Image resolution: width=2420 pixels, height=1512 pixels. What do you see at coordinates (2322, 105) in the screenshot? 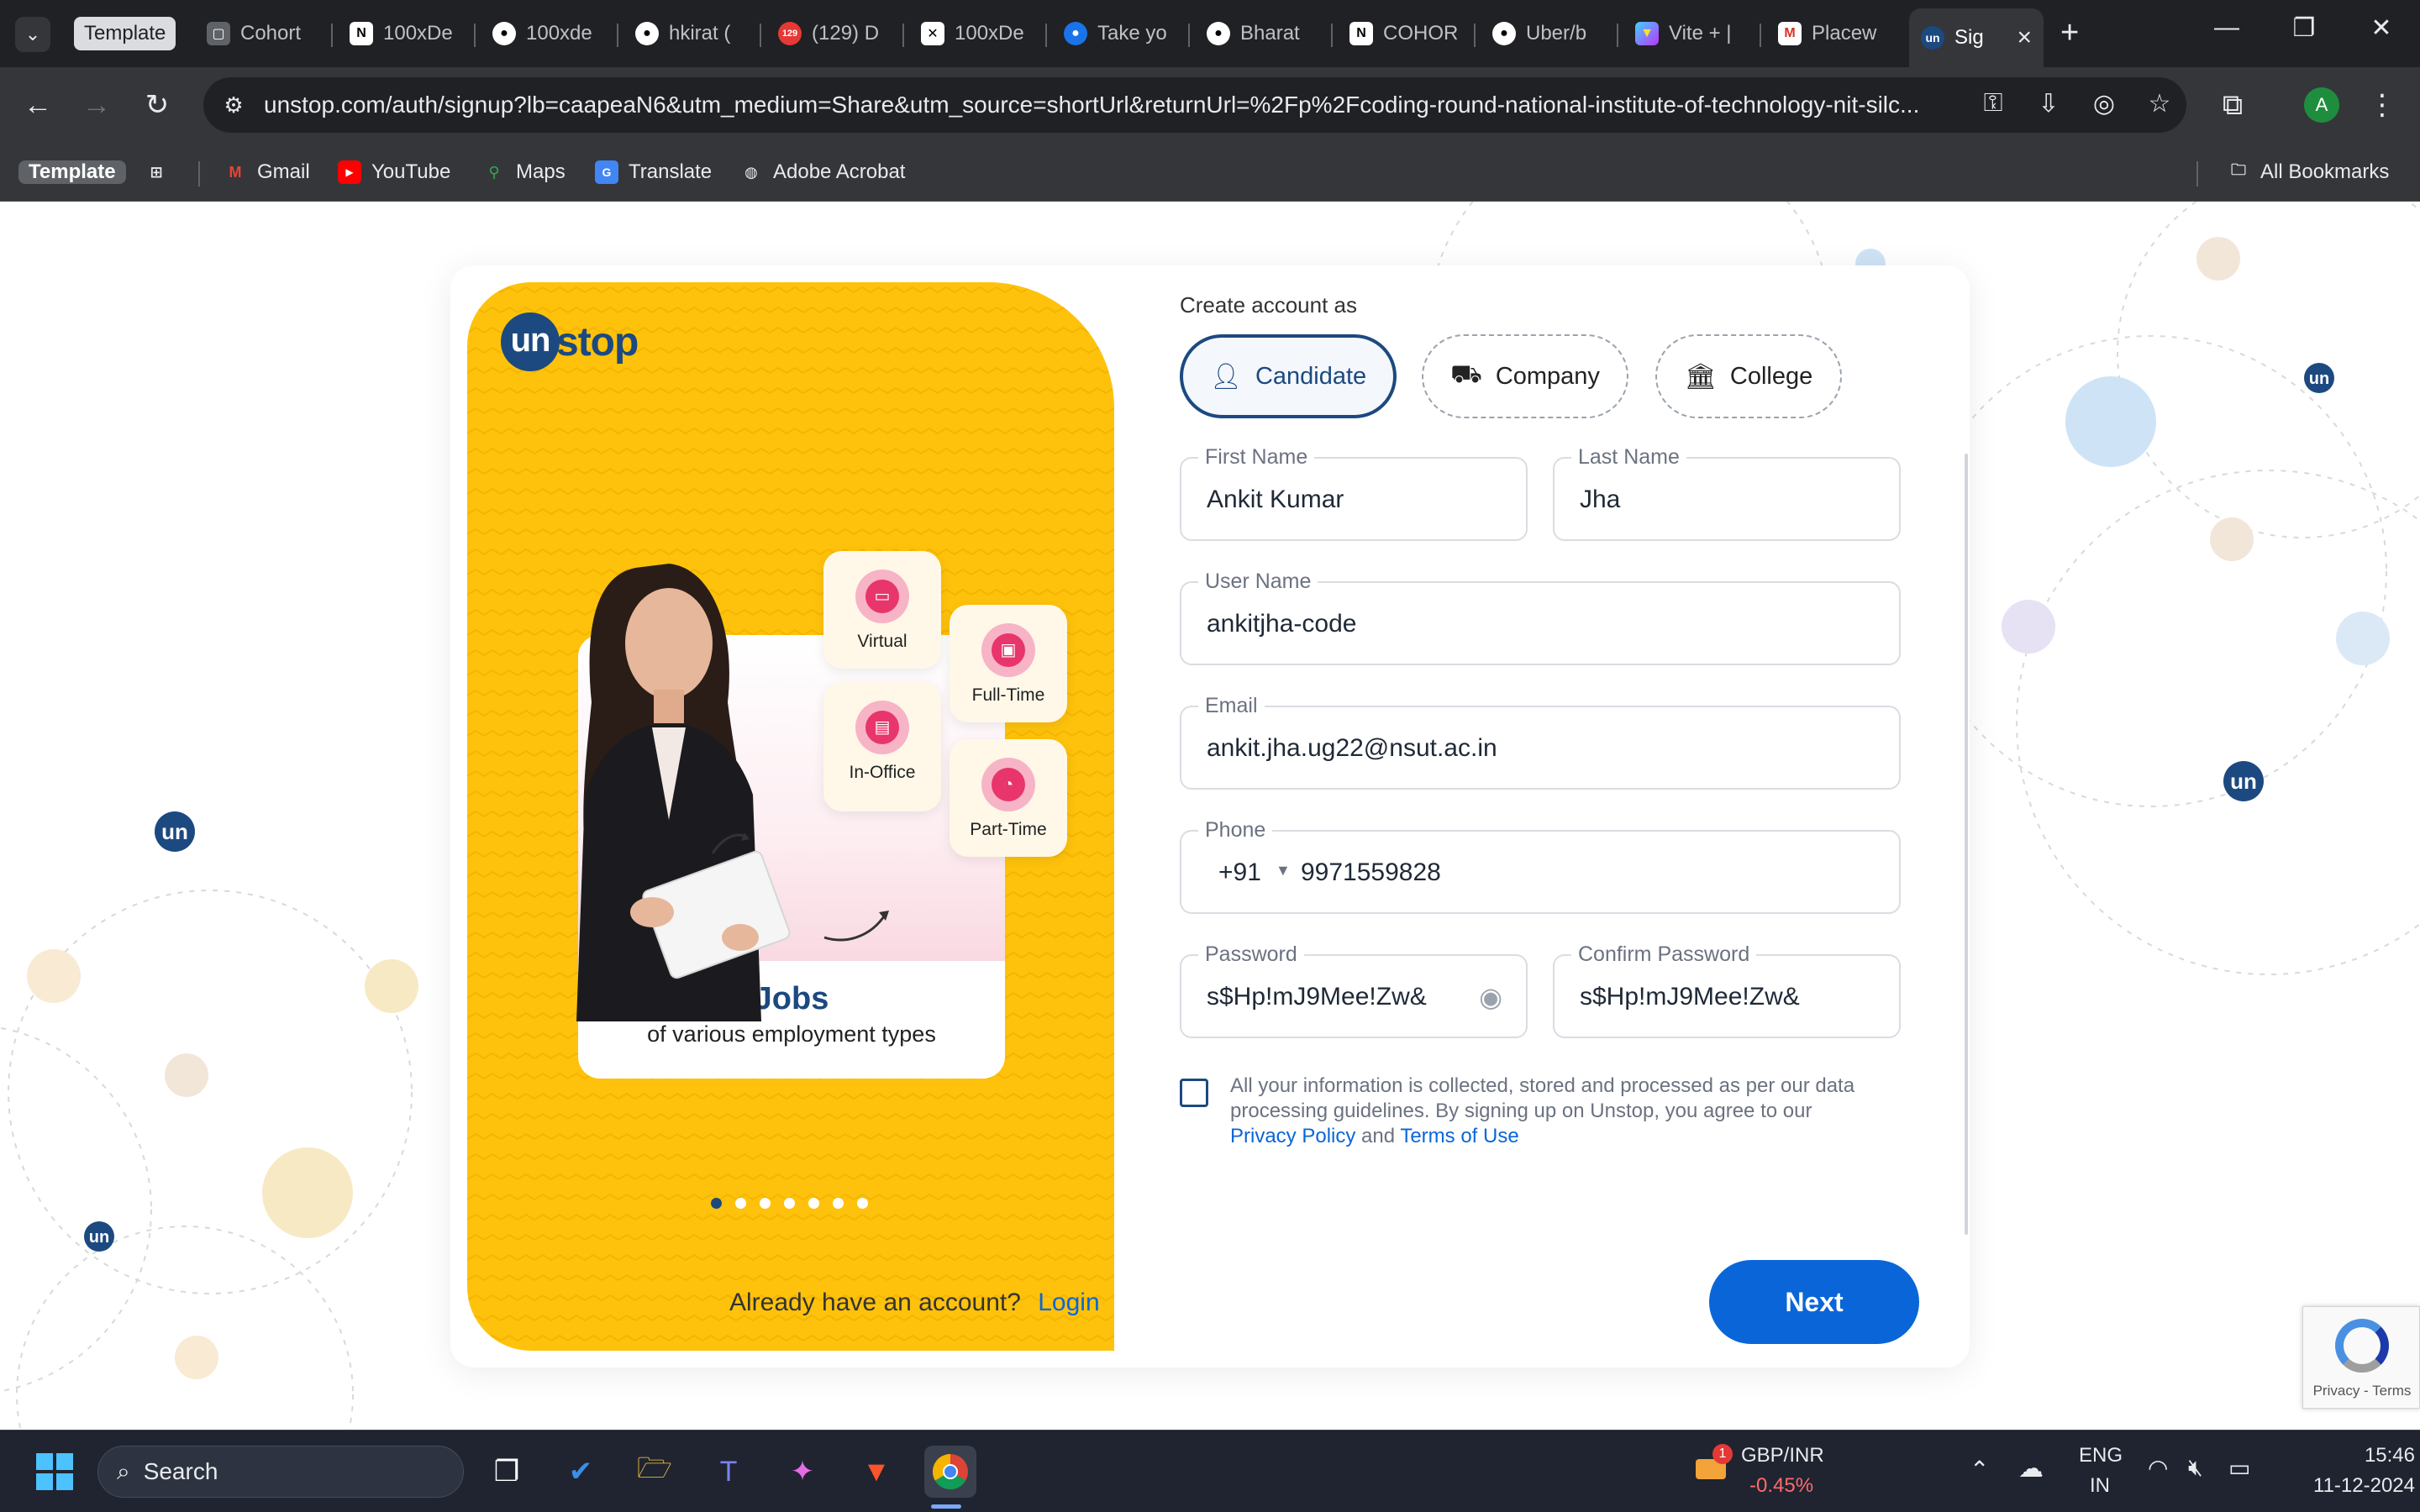
I see `profile-avatar: A` at bounding box center [2322, 105].